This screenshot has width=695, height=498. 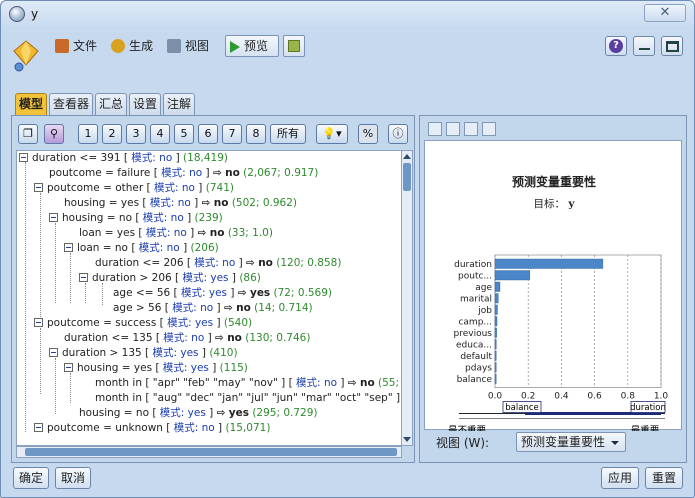 I want to click on level-8-button: 8, so click(x=256, y=134).